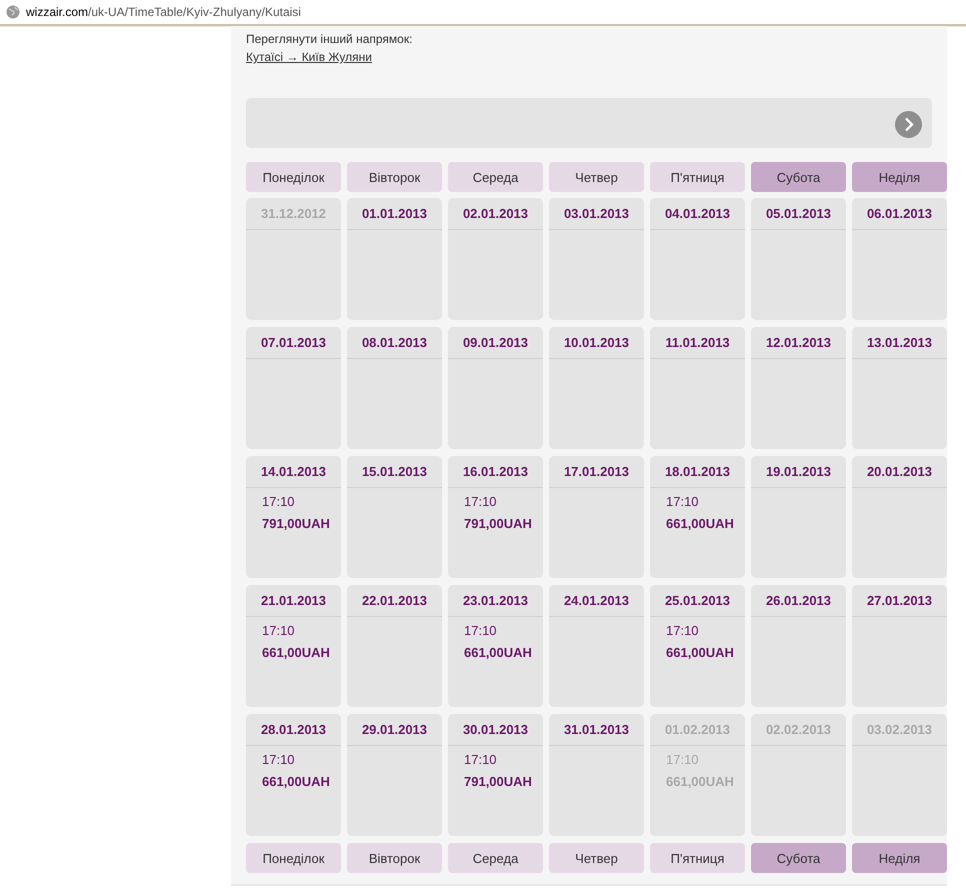 The height and width of the screenshot is (888, 966). What do you see at coordinates (293, 214) in the screenshot?
I see `date-label: 31.12.2012` at bounding box center [293, 214].